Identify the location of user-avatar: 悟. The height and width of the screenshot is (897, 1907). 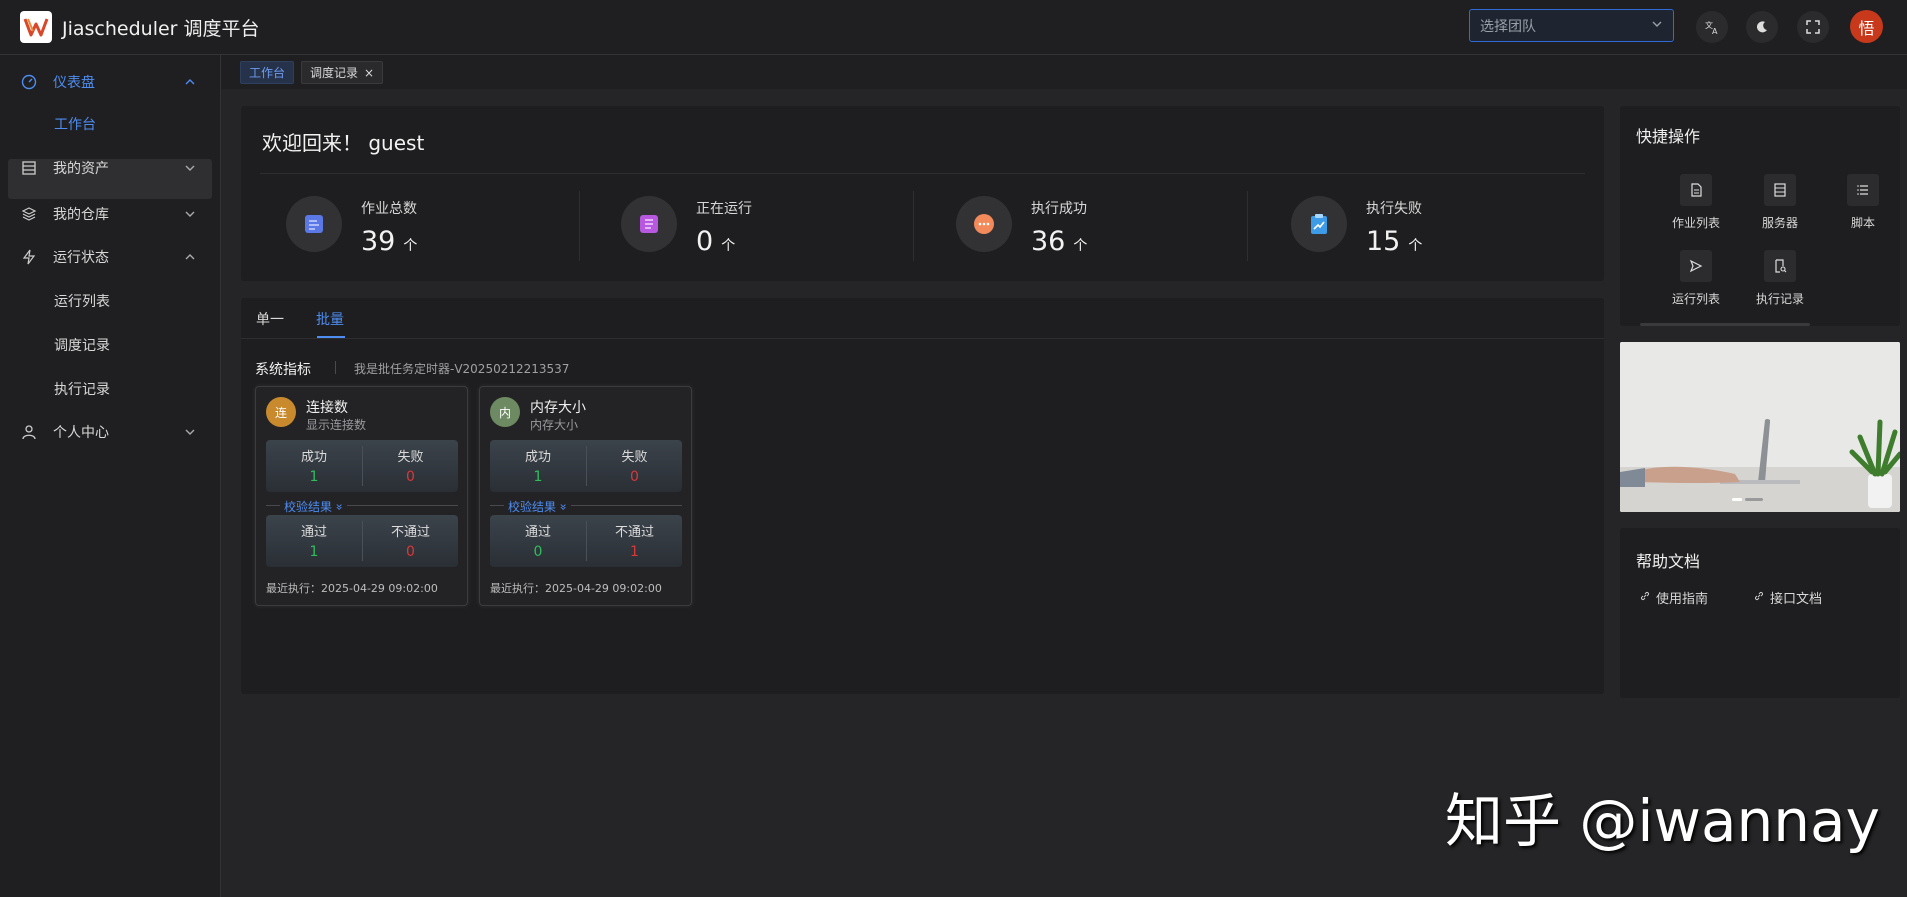
(1866, 26).